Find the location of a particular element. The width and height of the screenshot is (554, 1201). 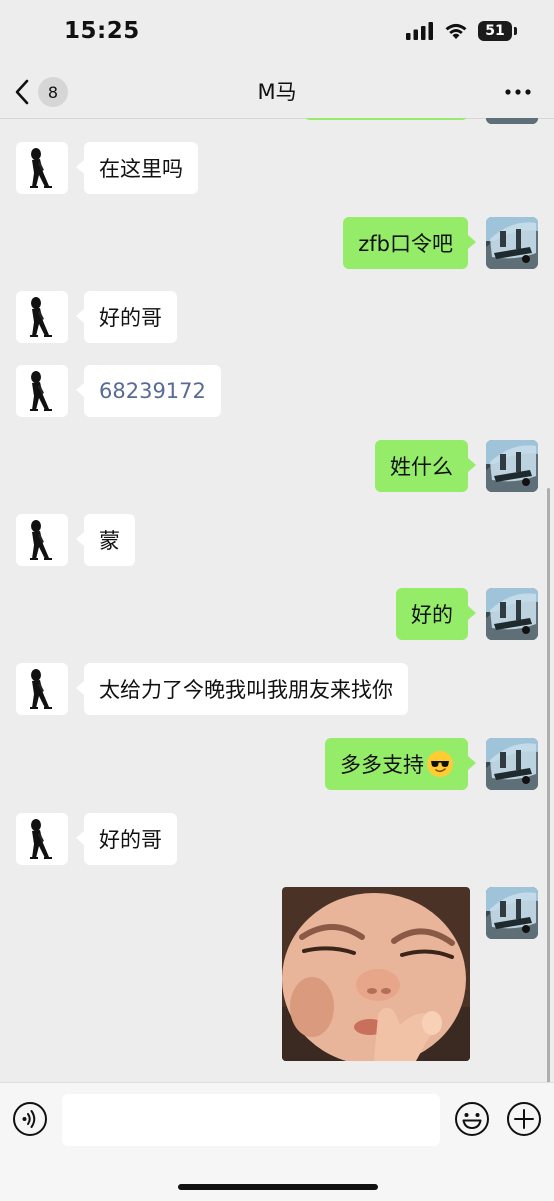

more-dots-icon is located at coordinates (518, 92).